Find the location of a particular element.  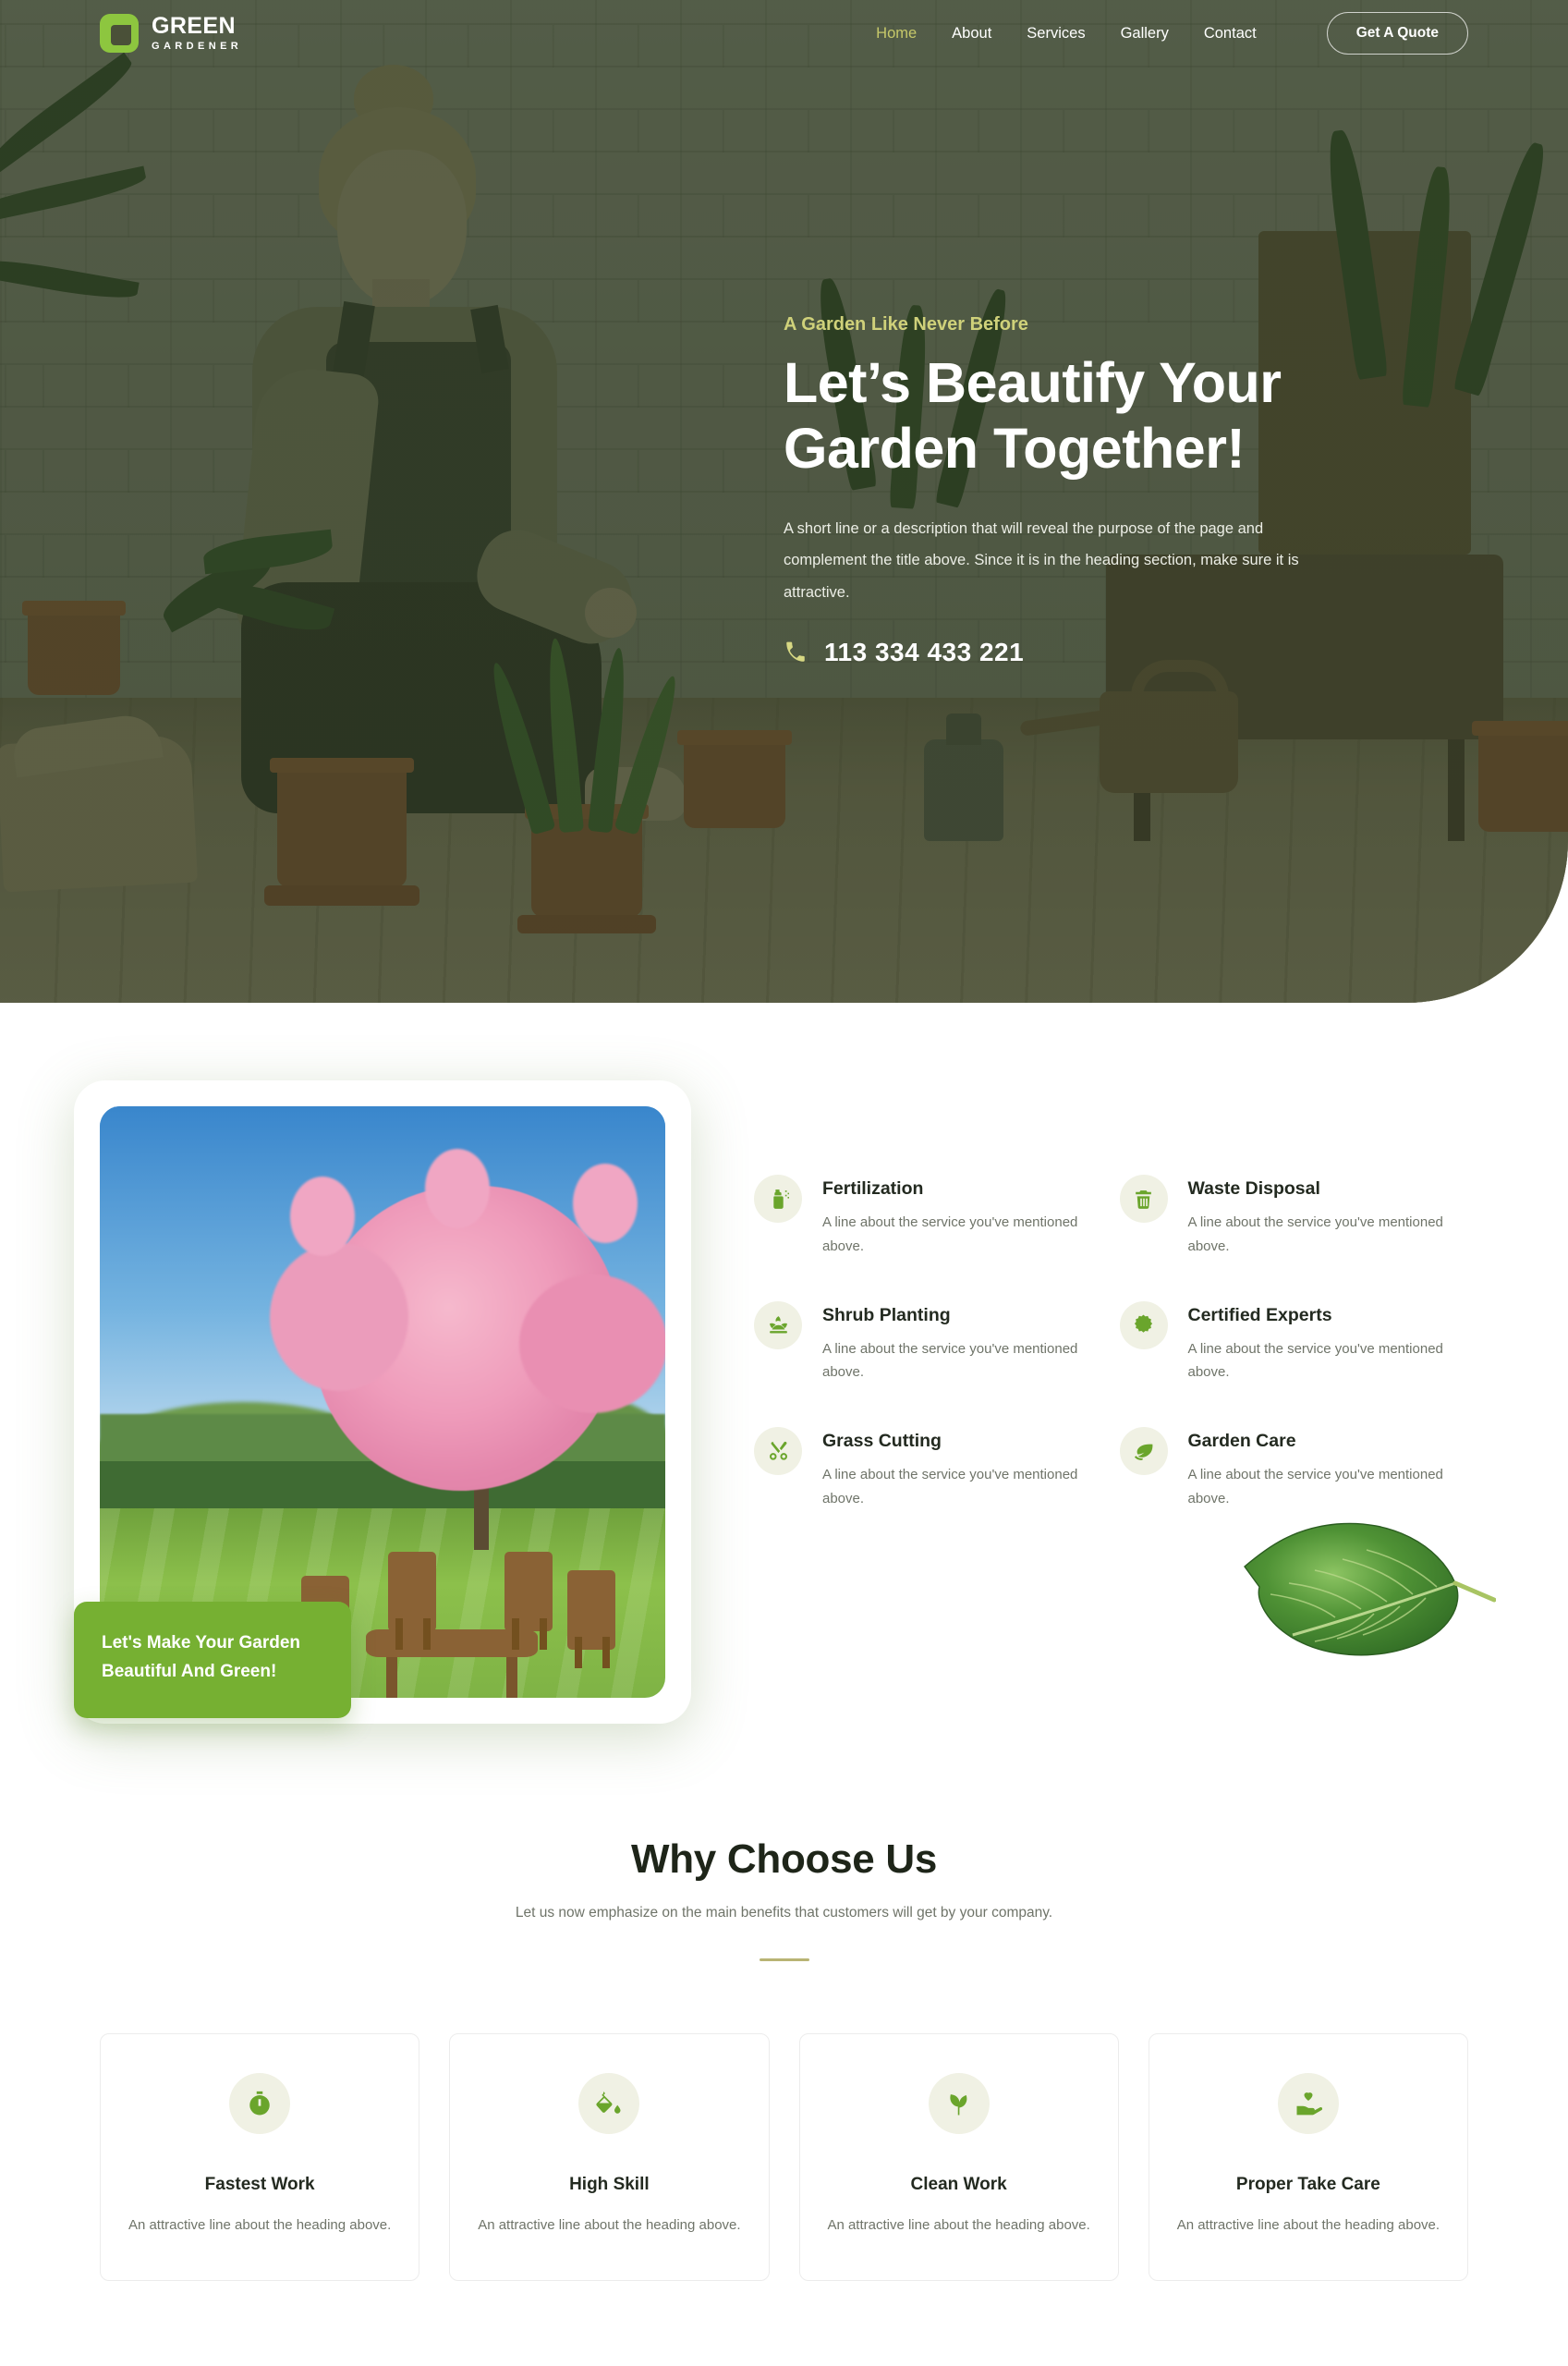

fertilizer-spray-icon is located at coordinates (778, 1199).